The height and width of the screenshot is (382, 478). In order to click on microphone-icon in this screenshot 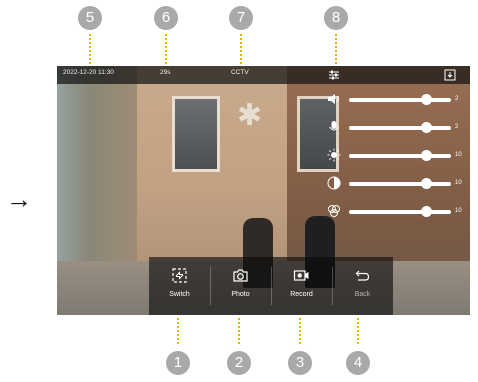, I will do `click(334, 126)`.